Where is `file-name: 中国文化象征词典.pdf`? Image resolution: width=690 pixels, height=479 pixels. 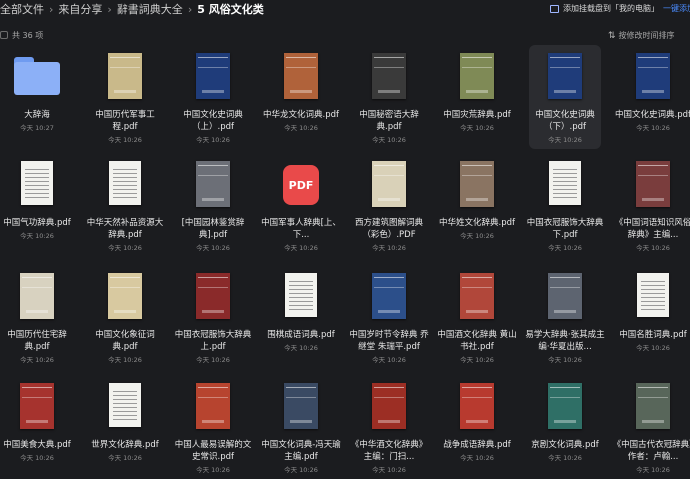
file-name: 中国文化象征词典.pdf is located at coordinates (125, 341).